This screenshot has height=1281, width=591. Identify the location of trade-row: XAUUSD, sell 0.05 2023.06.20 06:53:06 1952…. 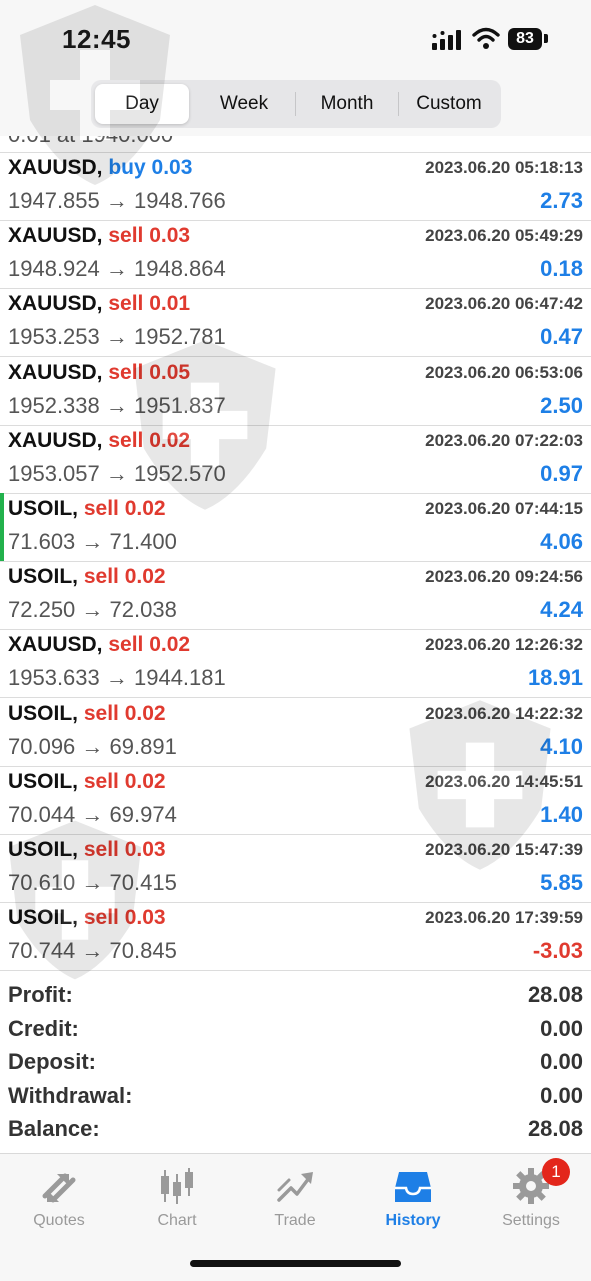
(295, 391).